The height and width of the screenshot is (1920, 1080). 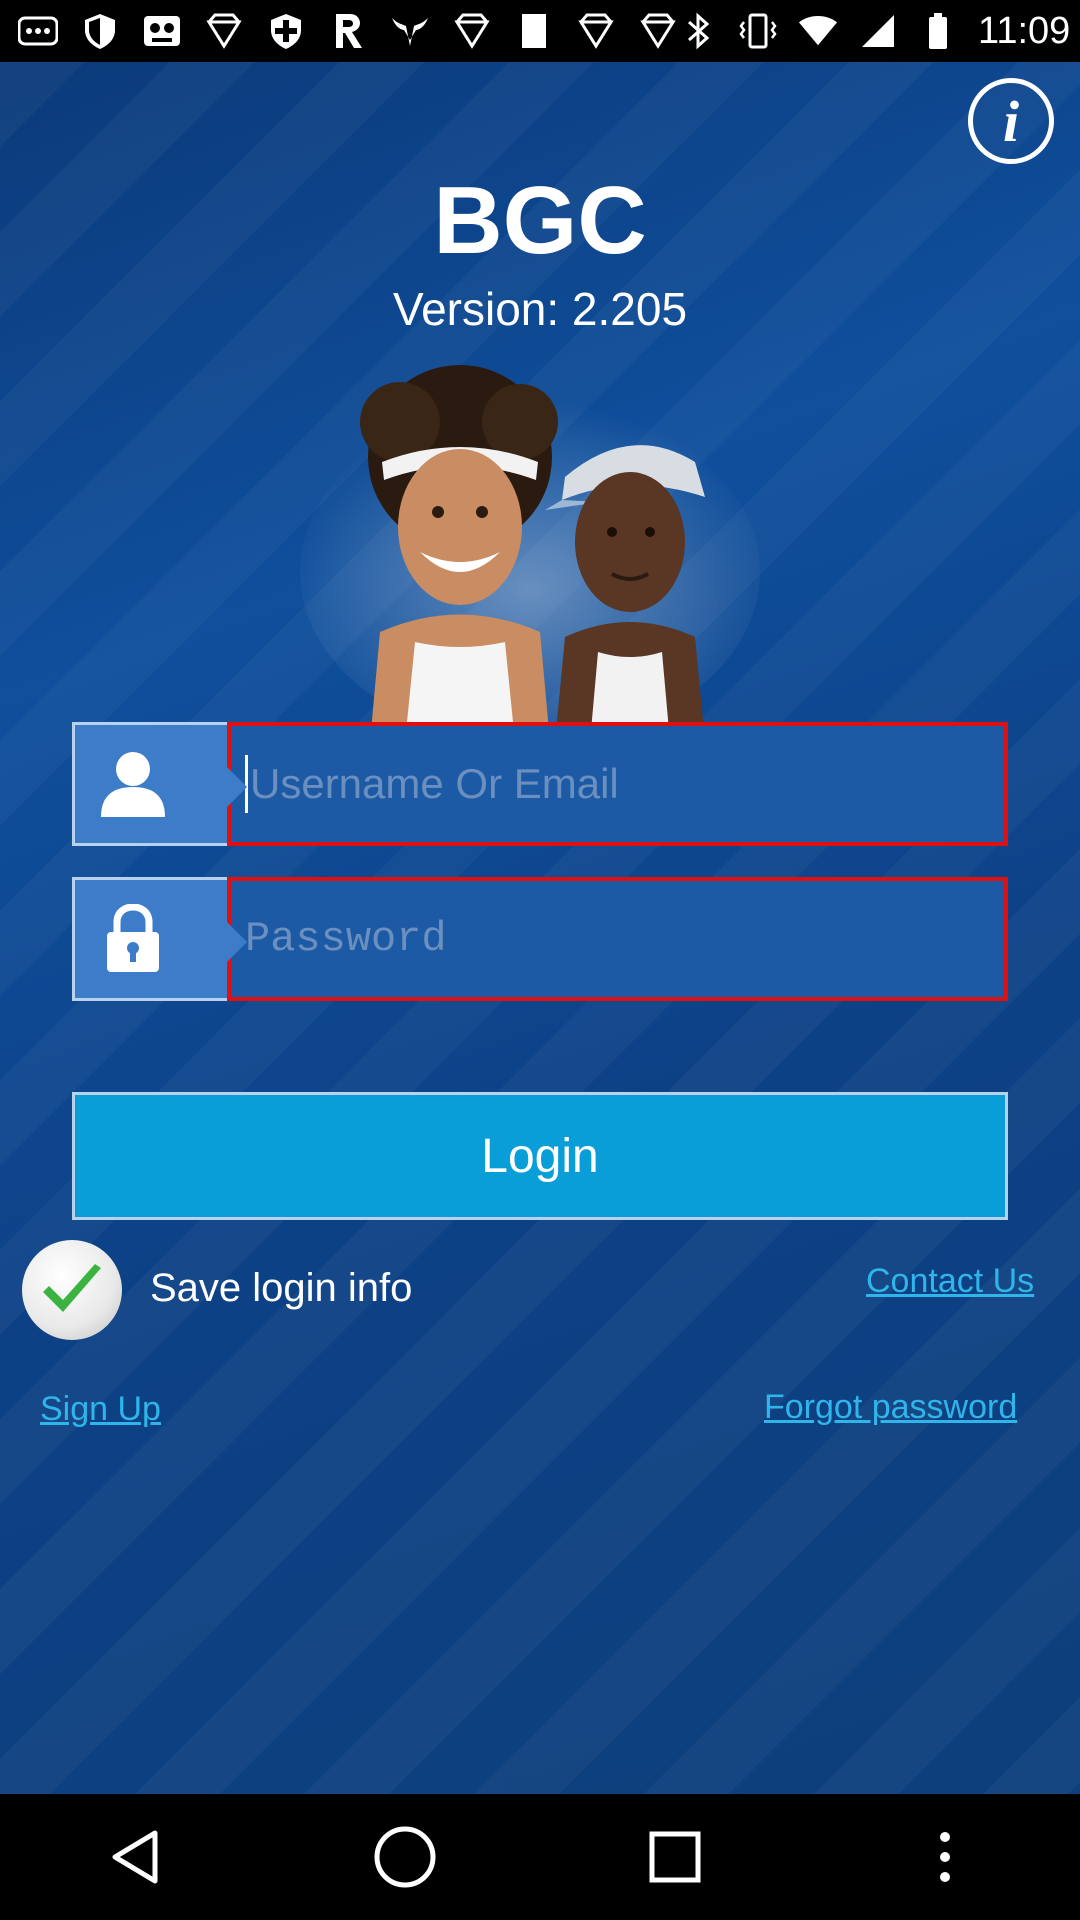 I want to click on status-bar: 11:09, so click(x=540, y=31).